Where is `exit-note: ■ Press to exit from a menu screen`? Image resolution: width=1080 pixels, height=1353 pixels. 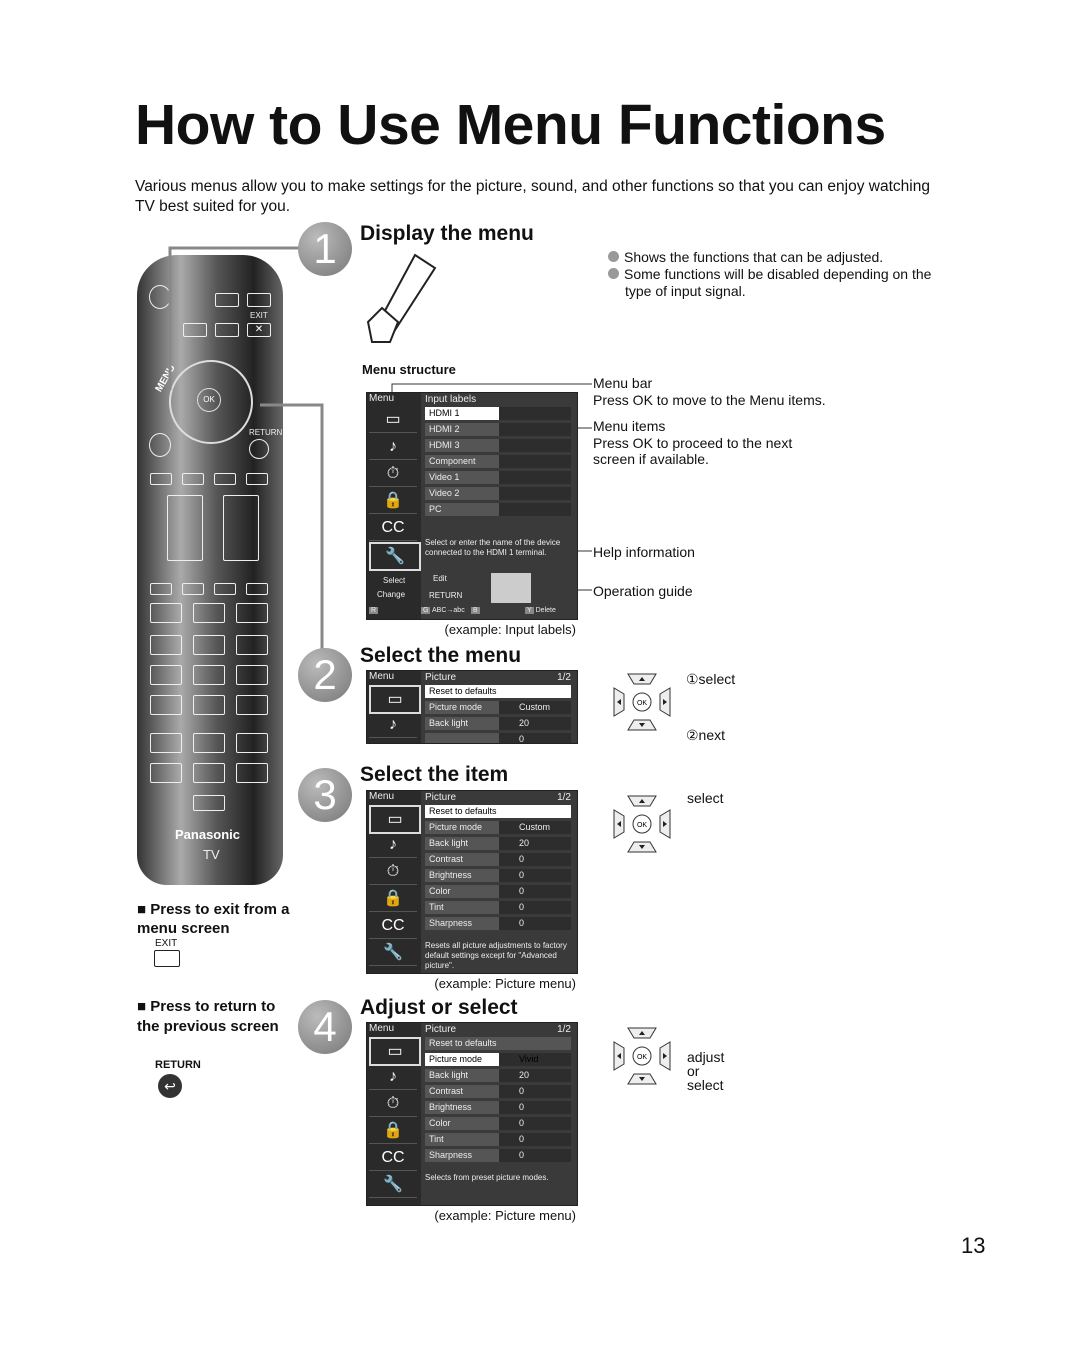
exit-note: ■ Press to exit from a menu screen is located at coordinates (213, 919).